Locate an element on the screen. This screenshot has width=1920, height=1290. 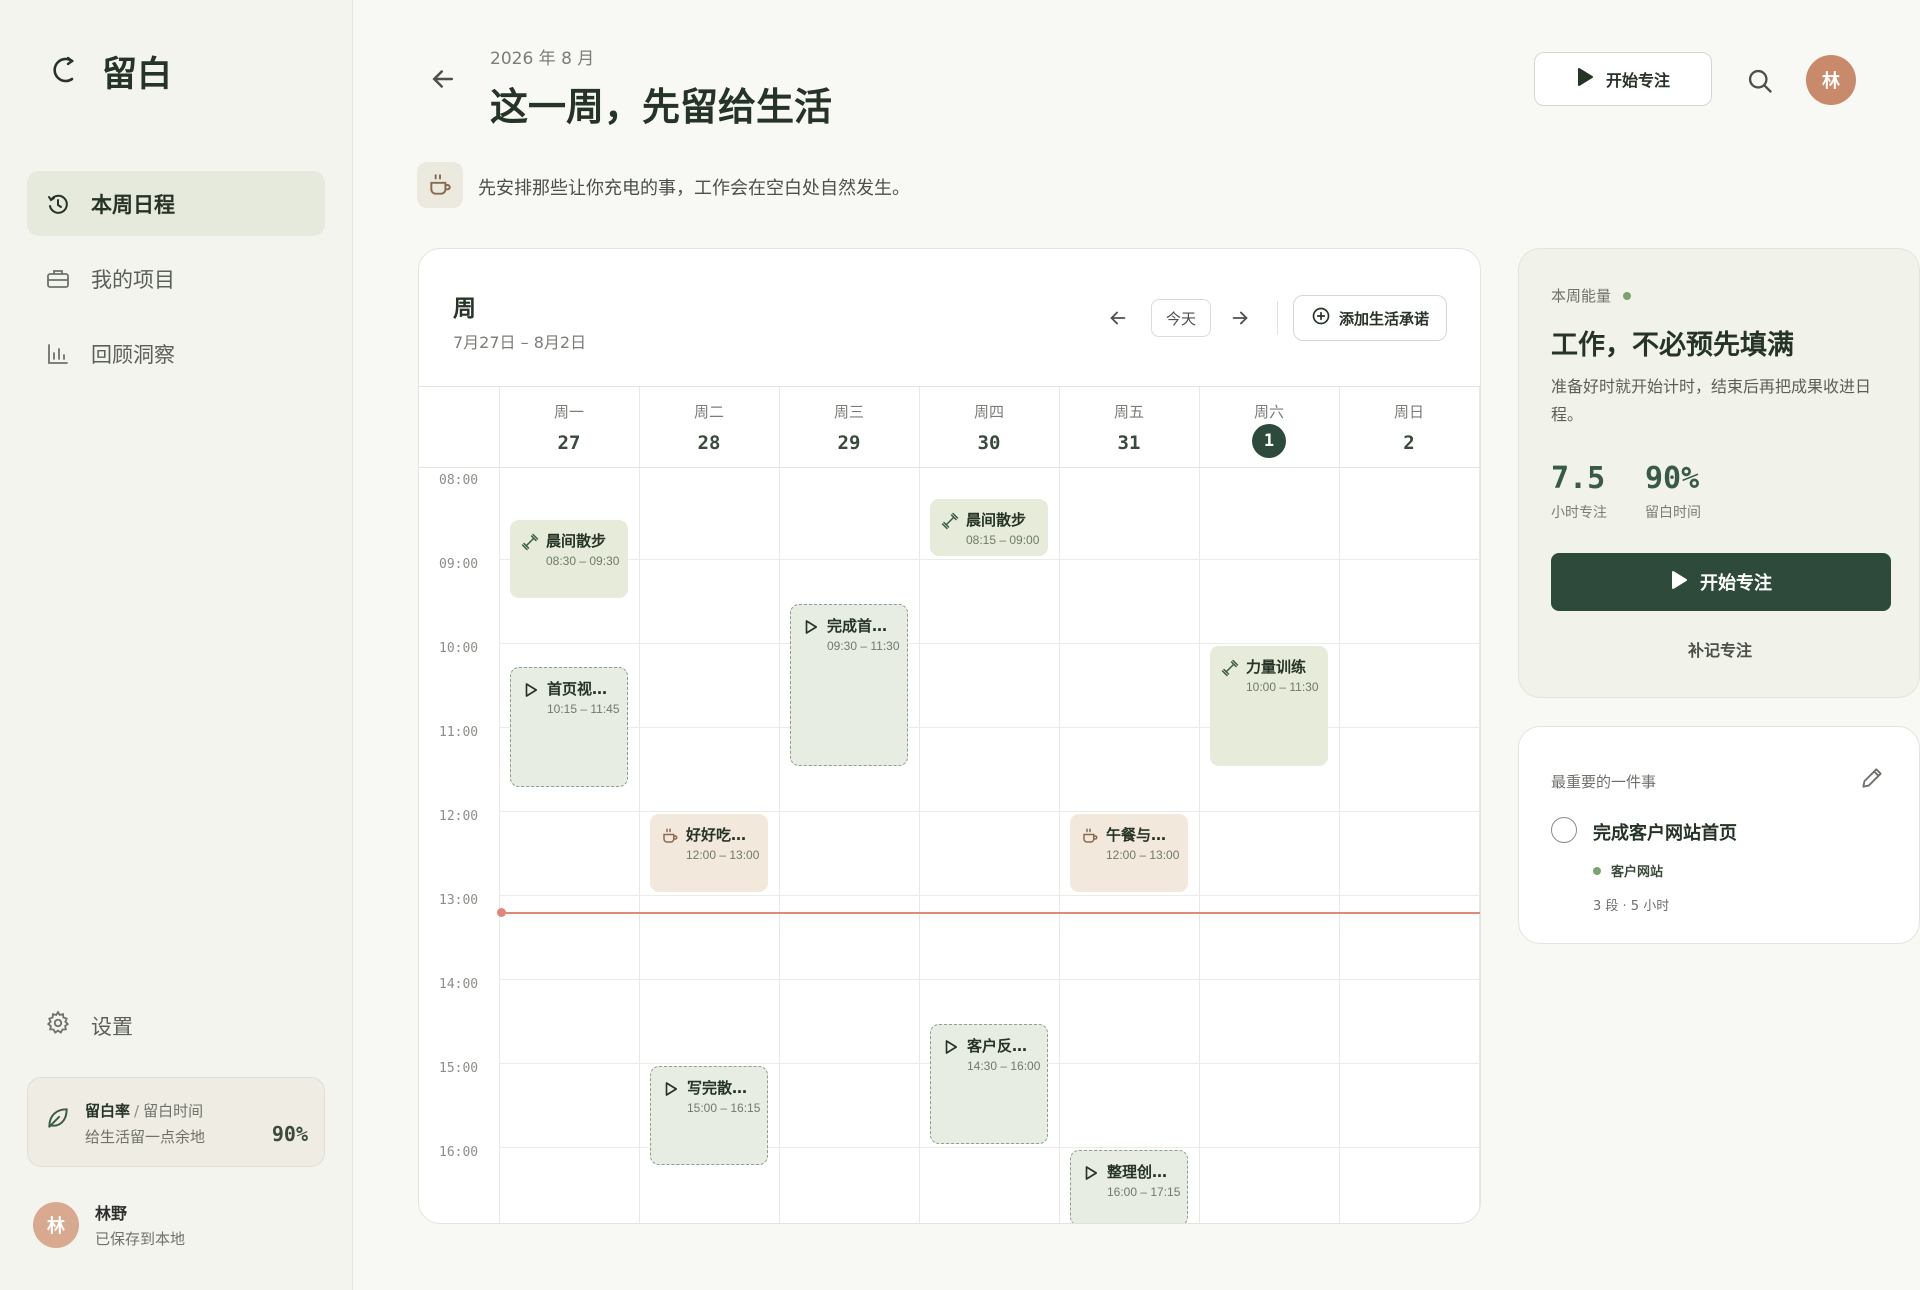
day-header: 周三 29 is located at coordinates (849, 429).